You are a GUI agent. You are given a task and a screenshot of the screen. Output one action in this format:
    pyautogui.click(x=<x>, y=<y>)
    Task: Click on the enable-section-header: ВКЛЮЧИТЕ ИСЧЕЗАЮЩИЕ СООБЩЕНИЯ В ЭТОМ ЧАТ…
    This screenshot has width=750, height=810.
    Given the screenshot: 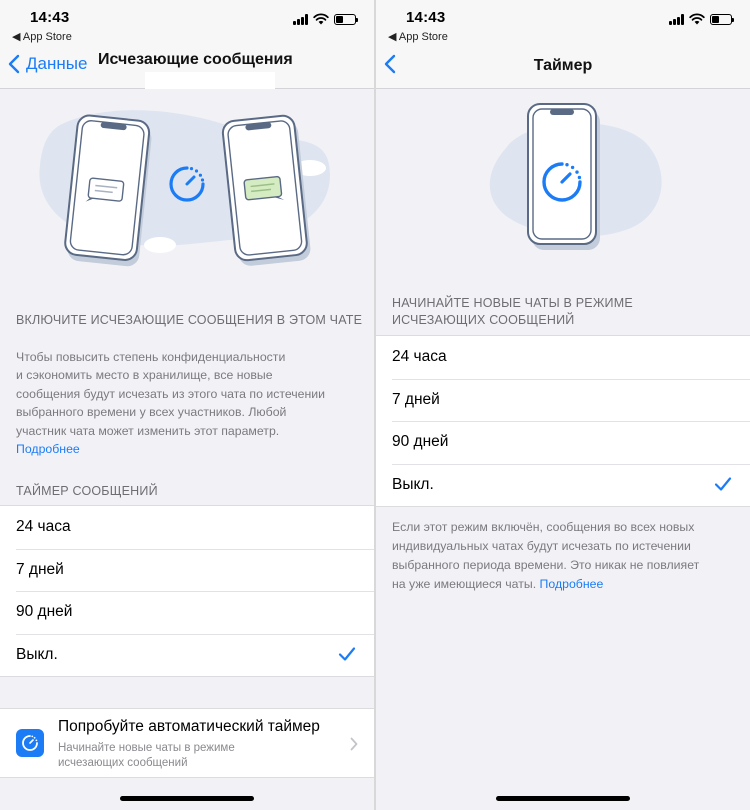 What is the action you would take?
    pyautogui.click(x=189, y=320)
    